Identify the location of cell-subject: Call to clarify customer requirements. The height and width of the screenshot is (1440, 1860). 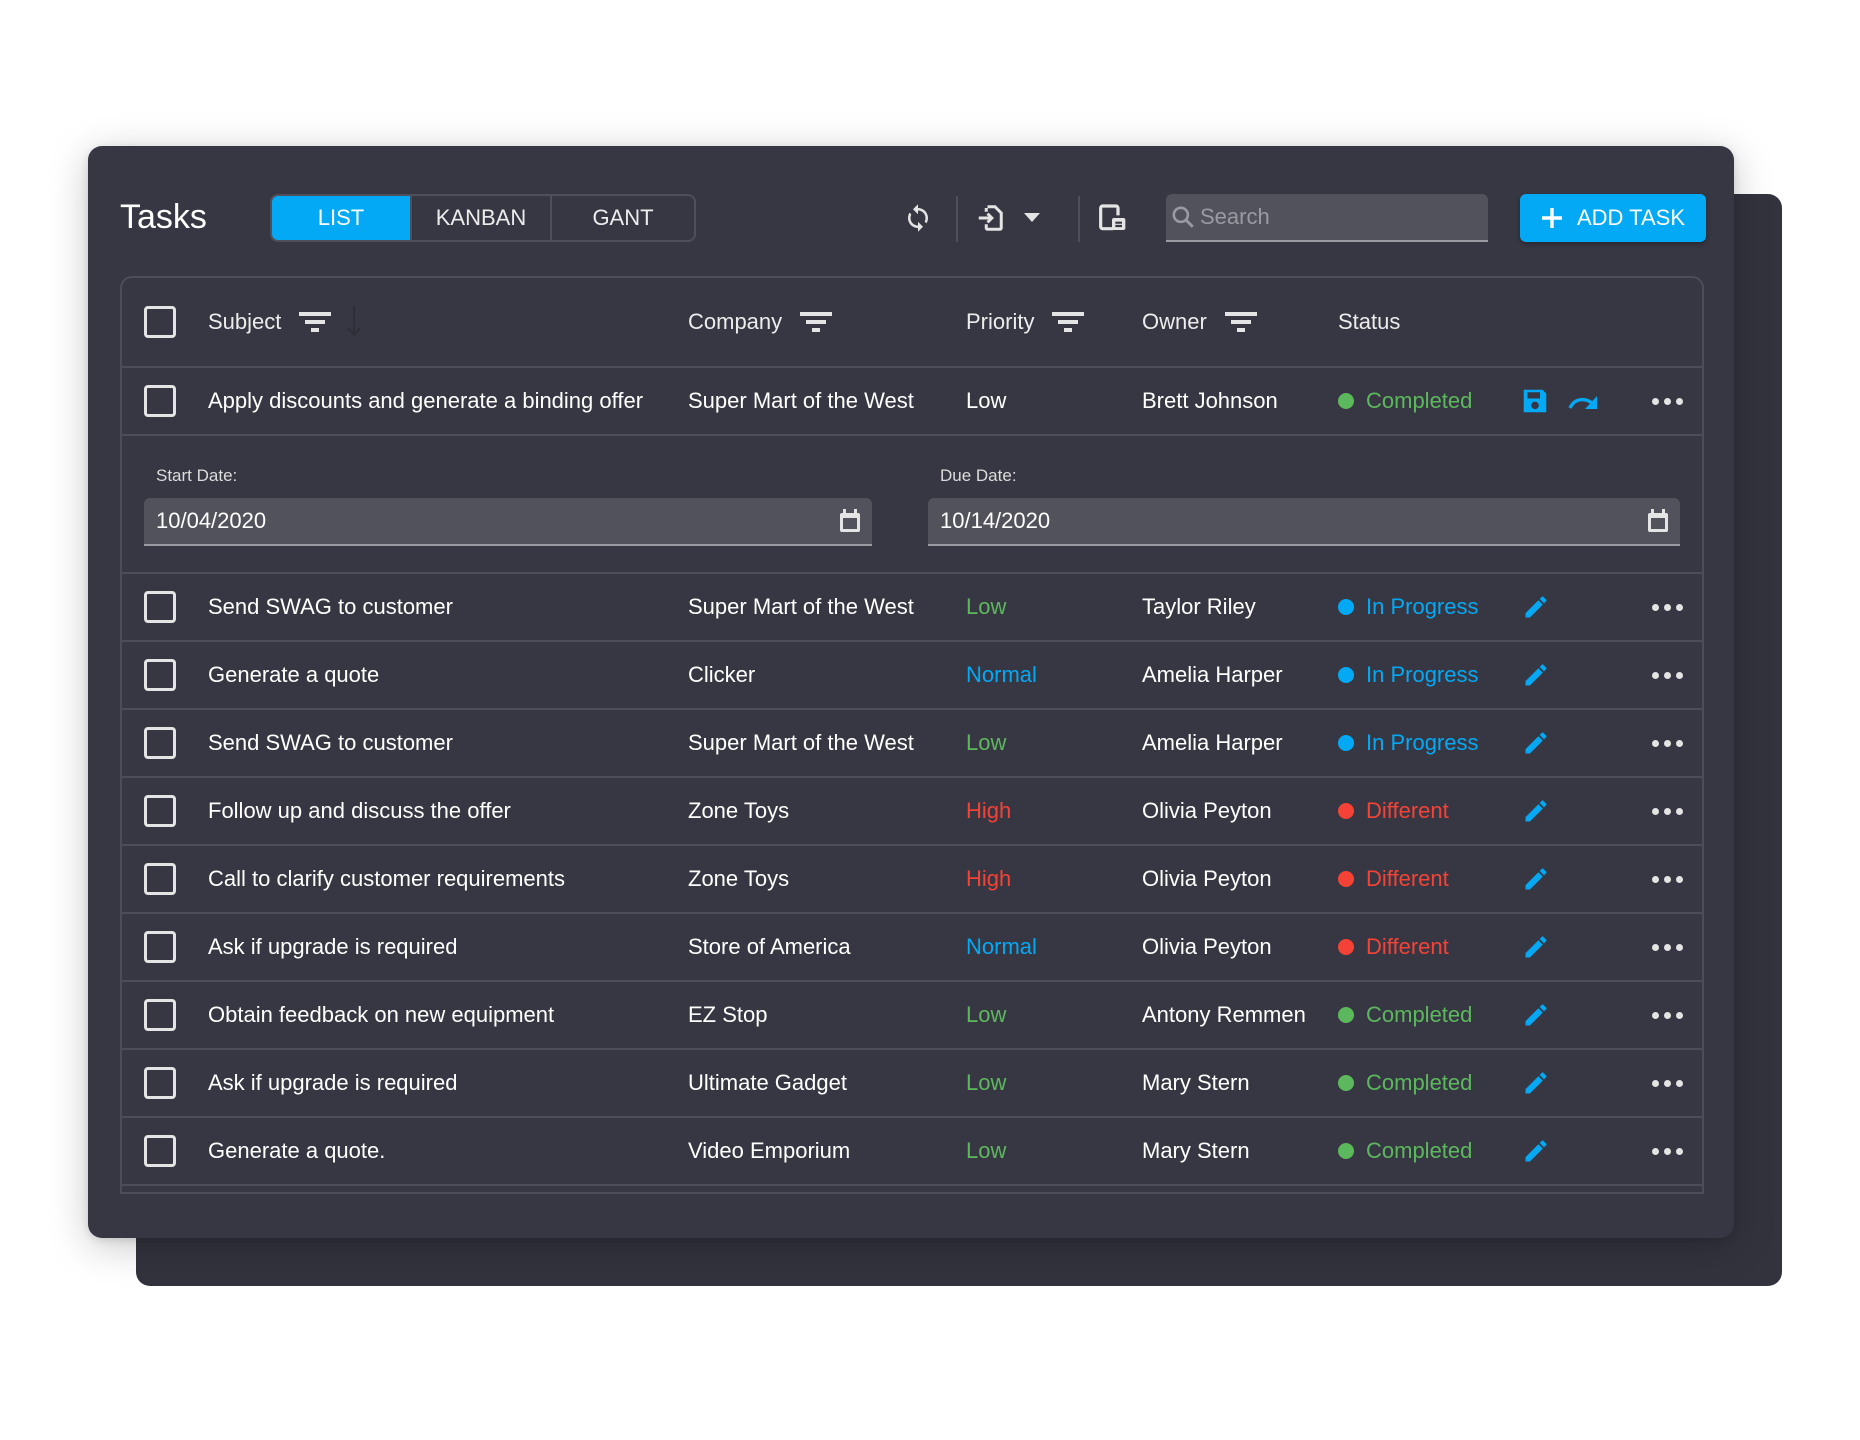
(386, 879).